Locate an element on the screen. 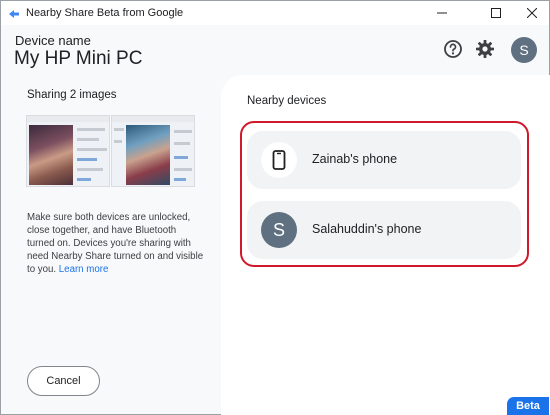  sharing-title: Sharing 2 images is located at coordinates (72, 95).